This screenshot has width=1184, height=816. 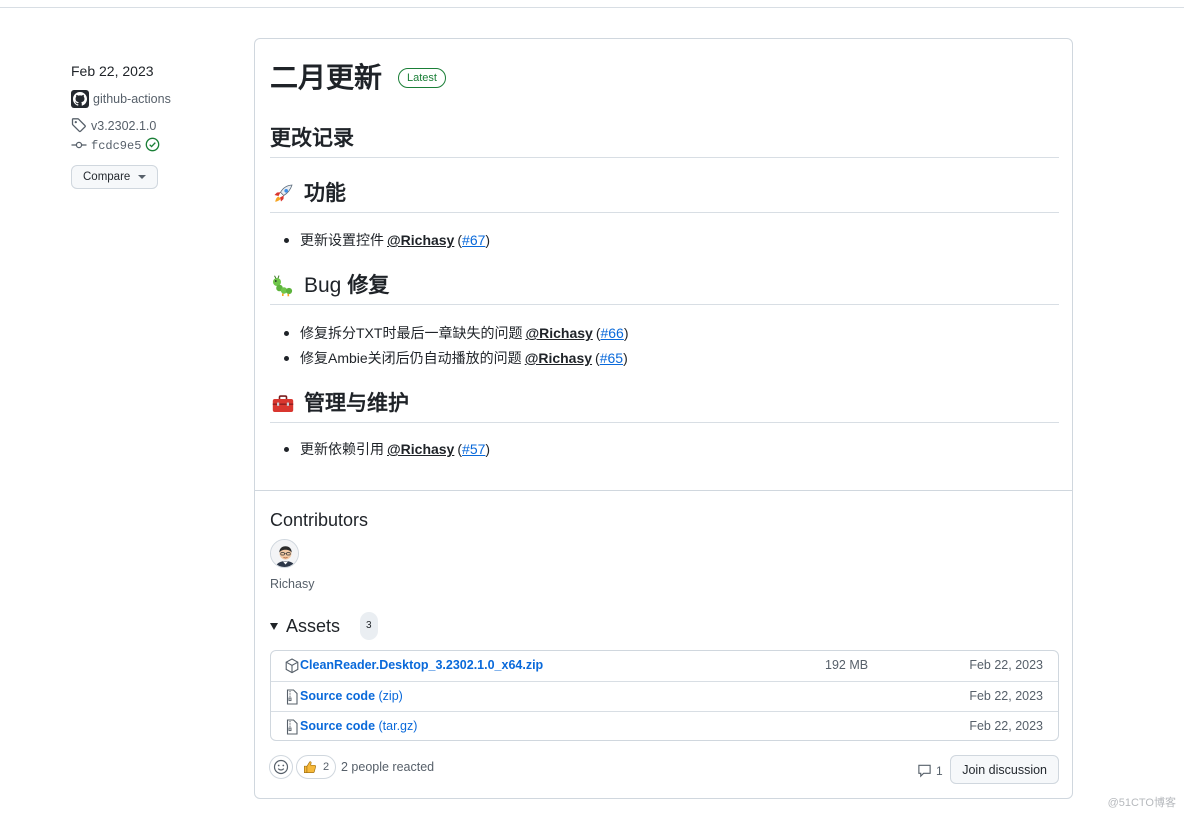 What do you see at coordinates (116, 146) in the screenshot?
I see `commit-sha: fcdc9e5` at bounding box center [116, 146].